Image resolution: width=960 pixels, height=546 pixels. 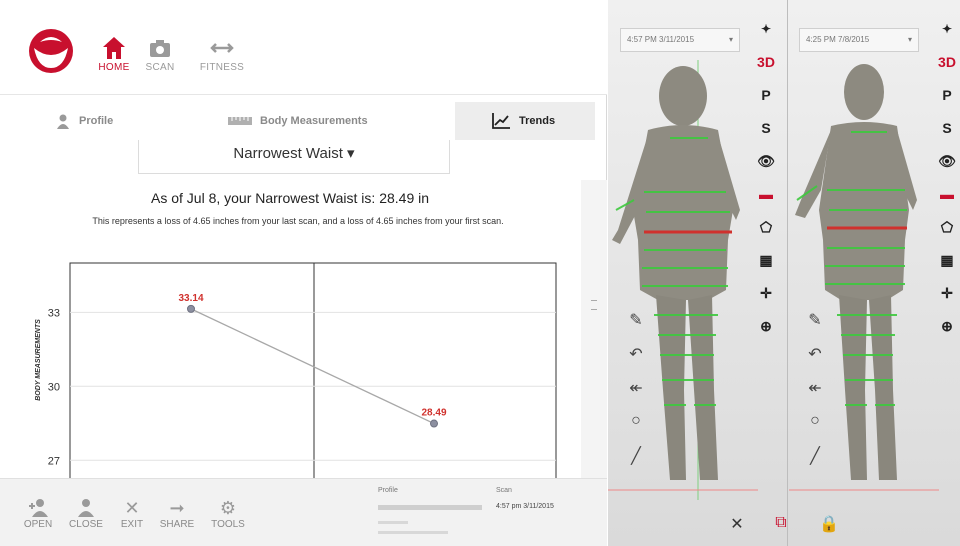 What do you see at coordinates (766, 135) in the screenshot?
I see `tool-silhouette-1: S` at bounding box center [766, 135].